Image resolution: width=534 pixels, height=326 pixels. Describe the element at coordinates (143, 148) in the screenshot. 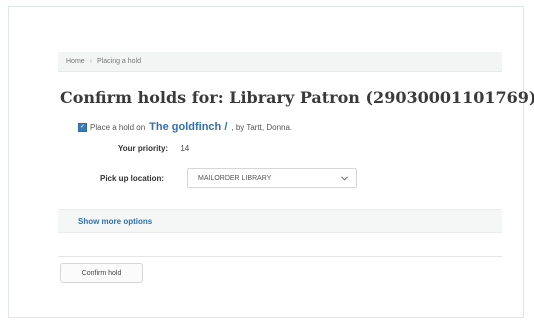

I see `priority-label: Your priority:` at that location.